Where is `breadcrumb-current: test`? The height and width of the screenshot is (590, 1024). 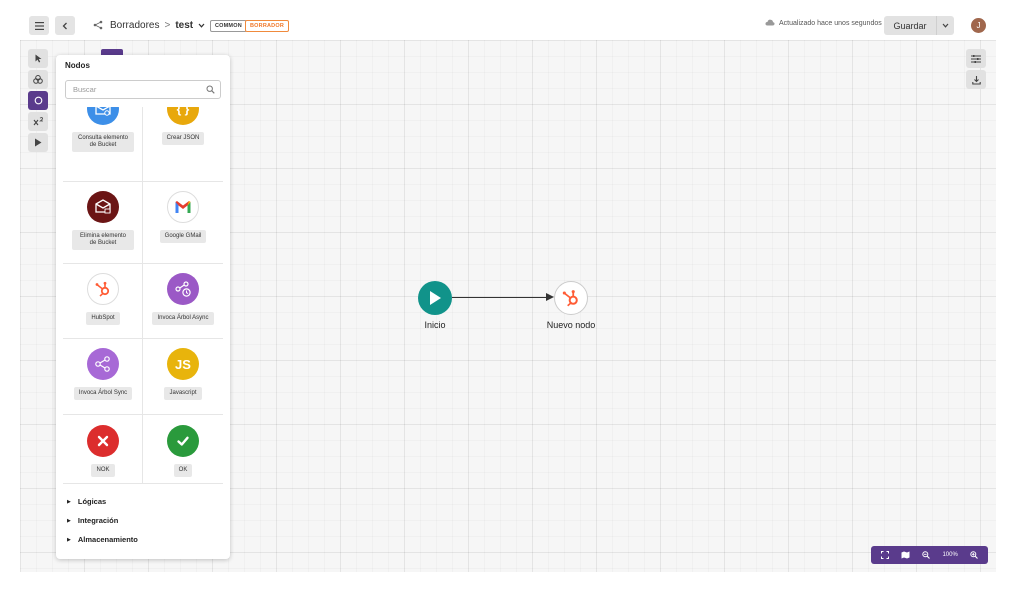 breadcrumb-current: test is located at coordinates (184, 25).